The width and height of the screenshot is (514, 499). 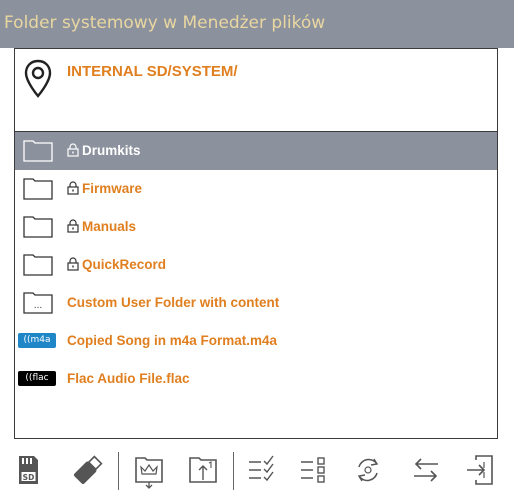 I want to click on list-view-icon, so click(x=315, y=470).